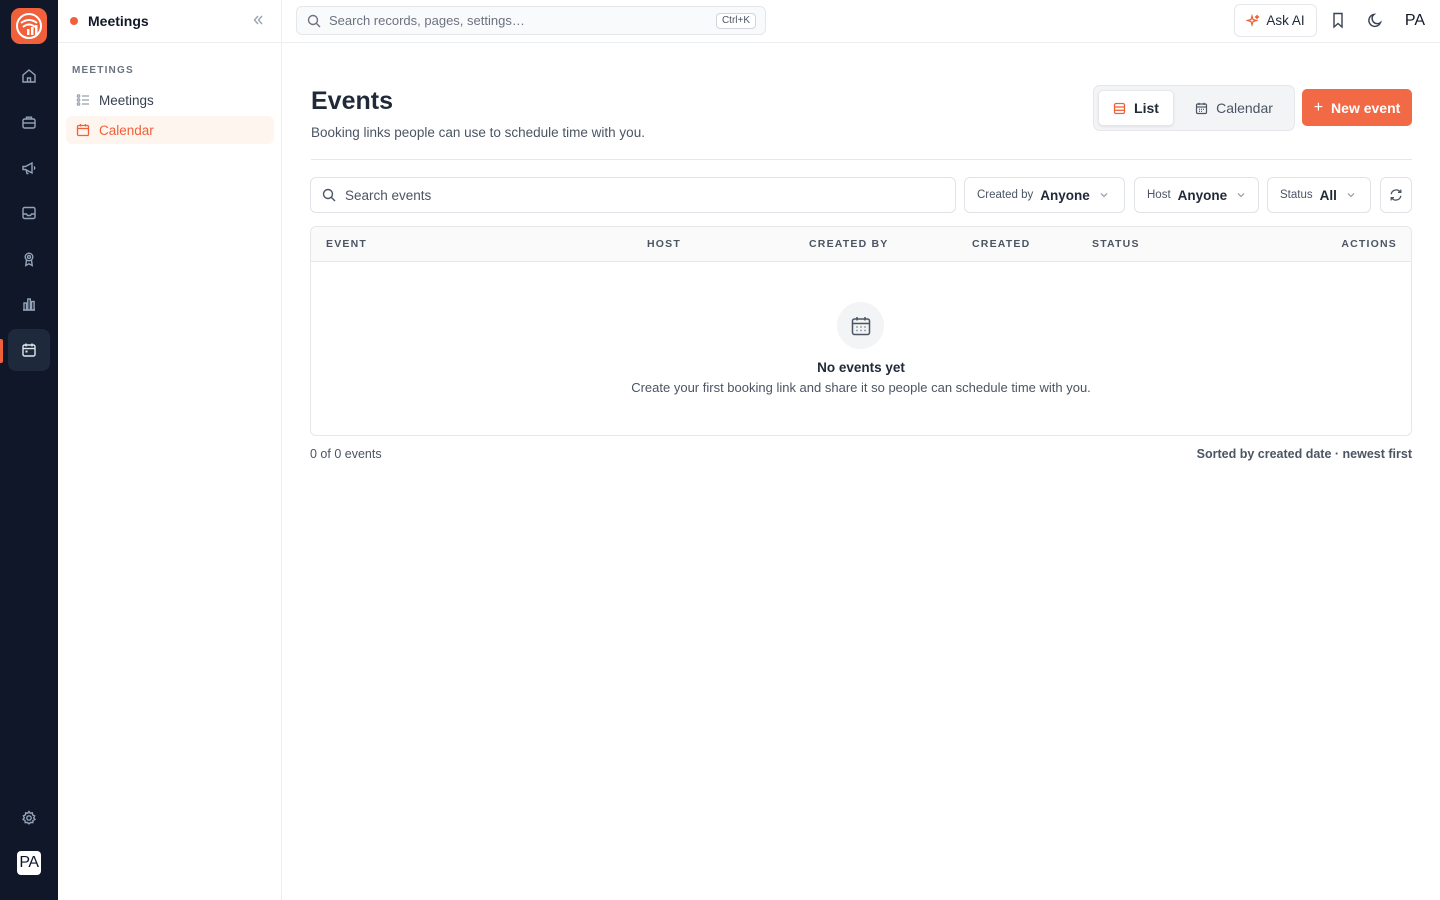 The height and width of the screenshot is (900, 1440). I want to click on calendar-view-button: Calendar, so click(1234, 108).